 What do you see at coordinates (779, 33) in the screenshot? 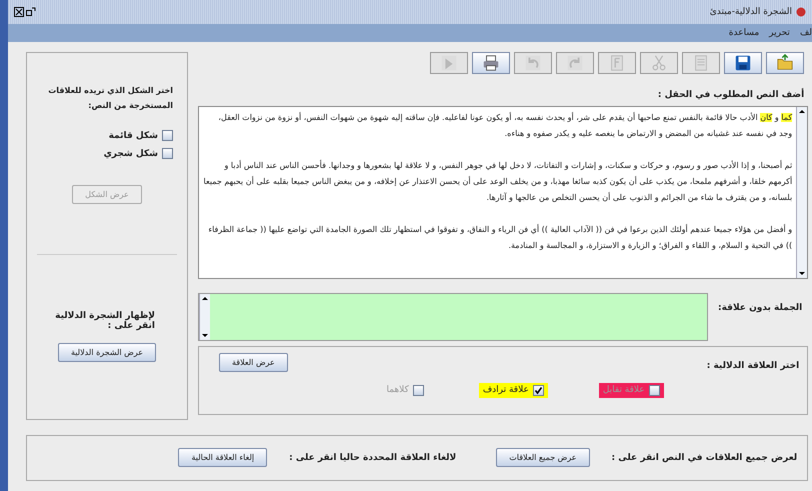
I see `menu-item: تحرير` at bounding box center [779, 33].